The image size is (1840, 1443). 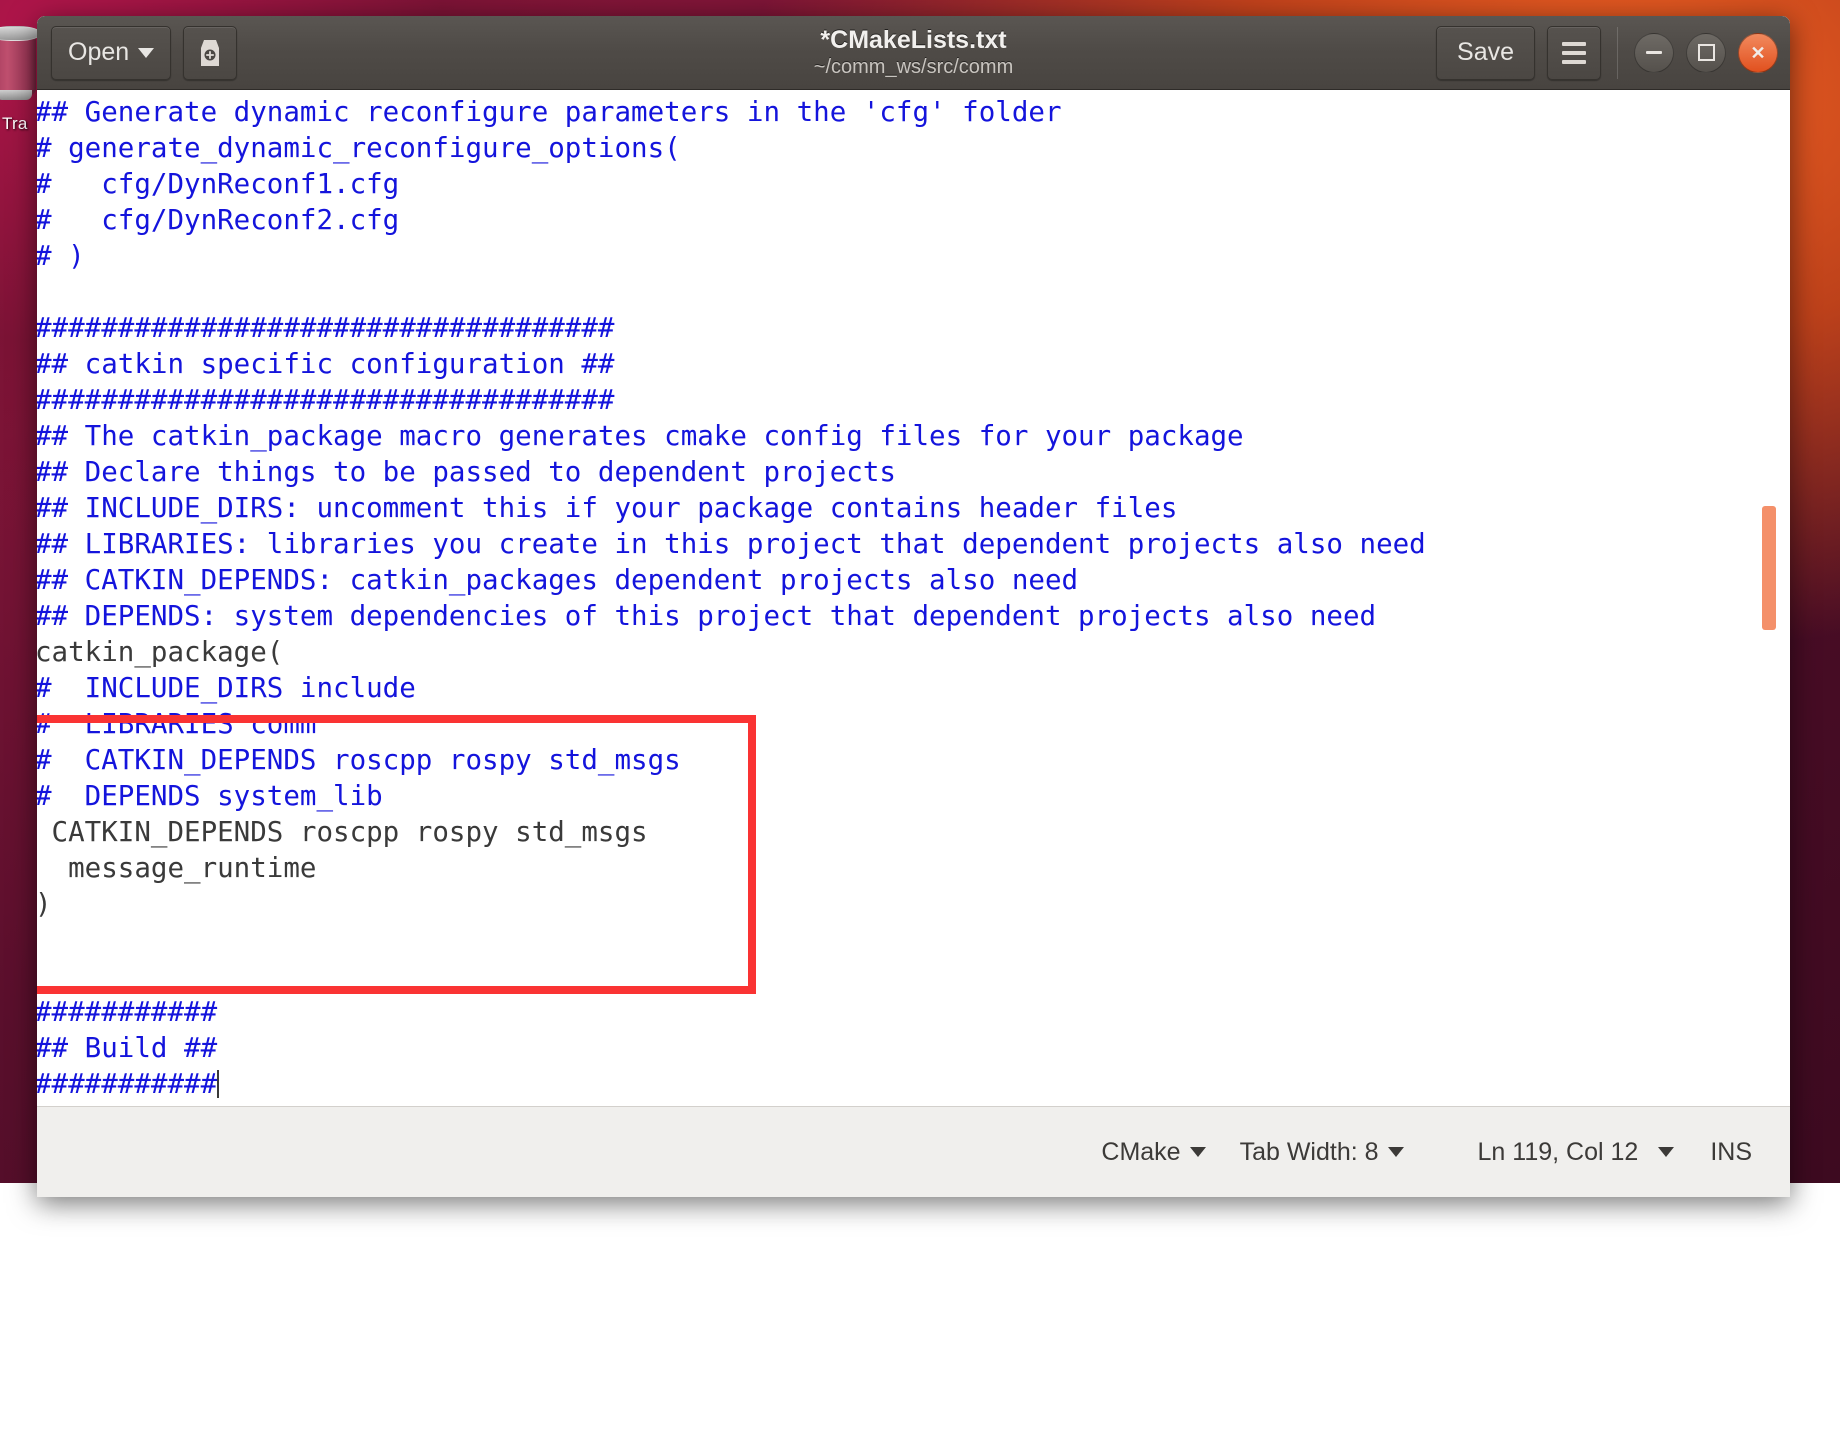 I want to click on open-button: Open, so click(x=111, y=52).